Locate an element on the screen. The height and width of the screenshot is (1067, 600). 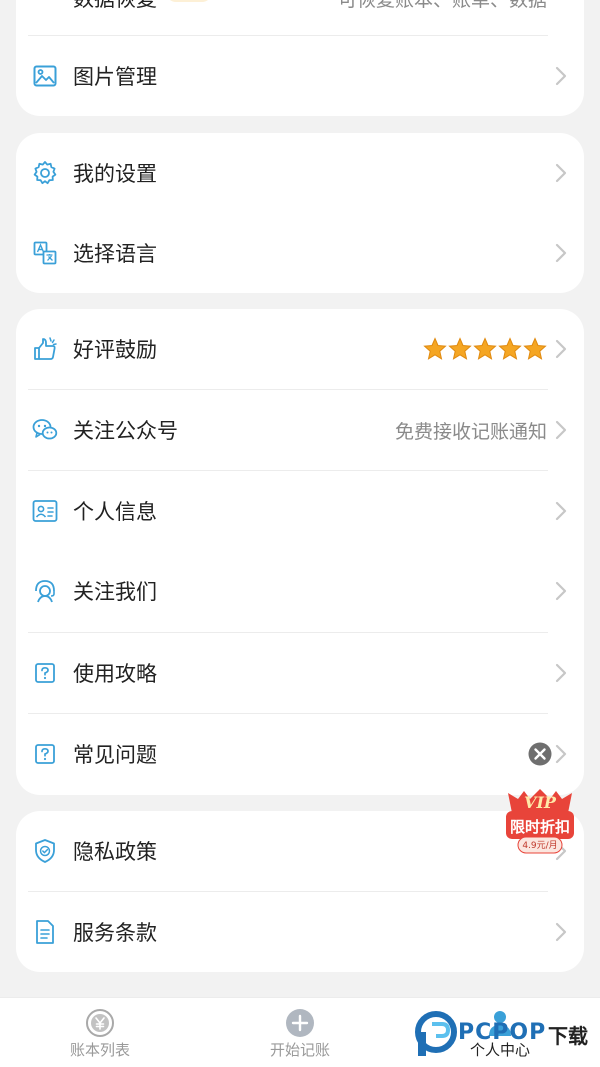
watermark-suffix: 下载 is located at coordinates (568, 1036).